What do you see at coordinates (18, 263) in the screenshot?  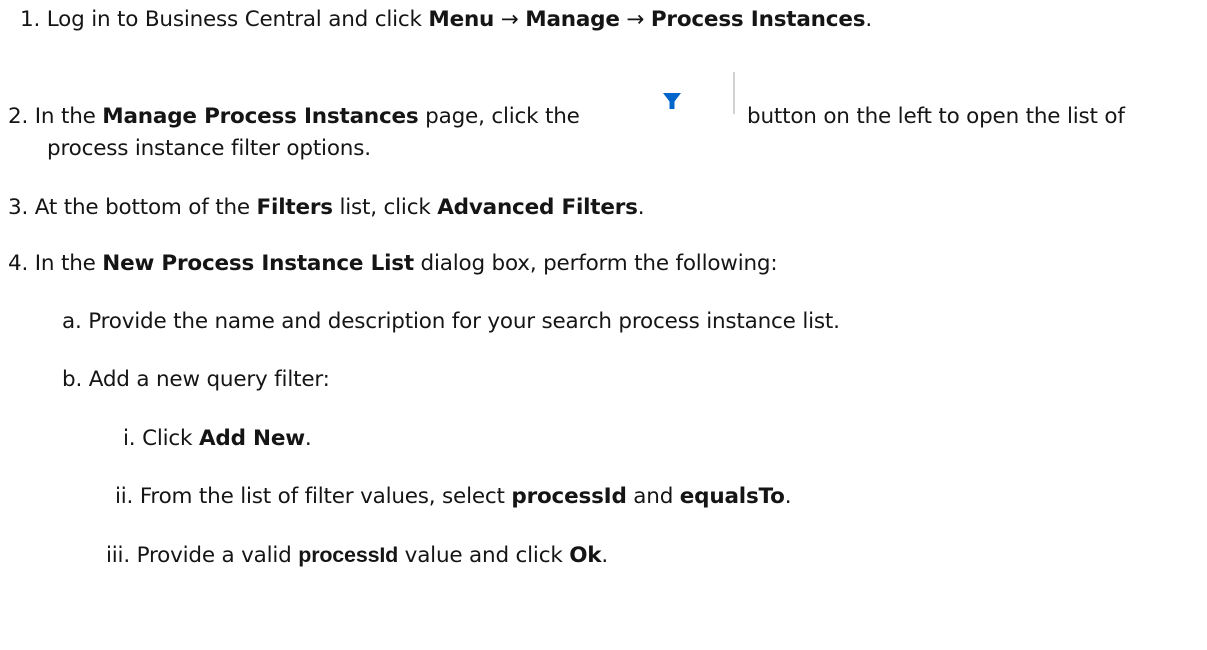 I see `step-number: 4.` at bounding box center [18, 263].